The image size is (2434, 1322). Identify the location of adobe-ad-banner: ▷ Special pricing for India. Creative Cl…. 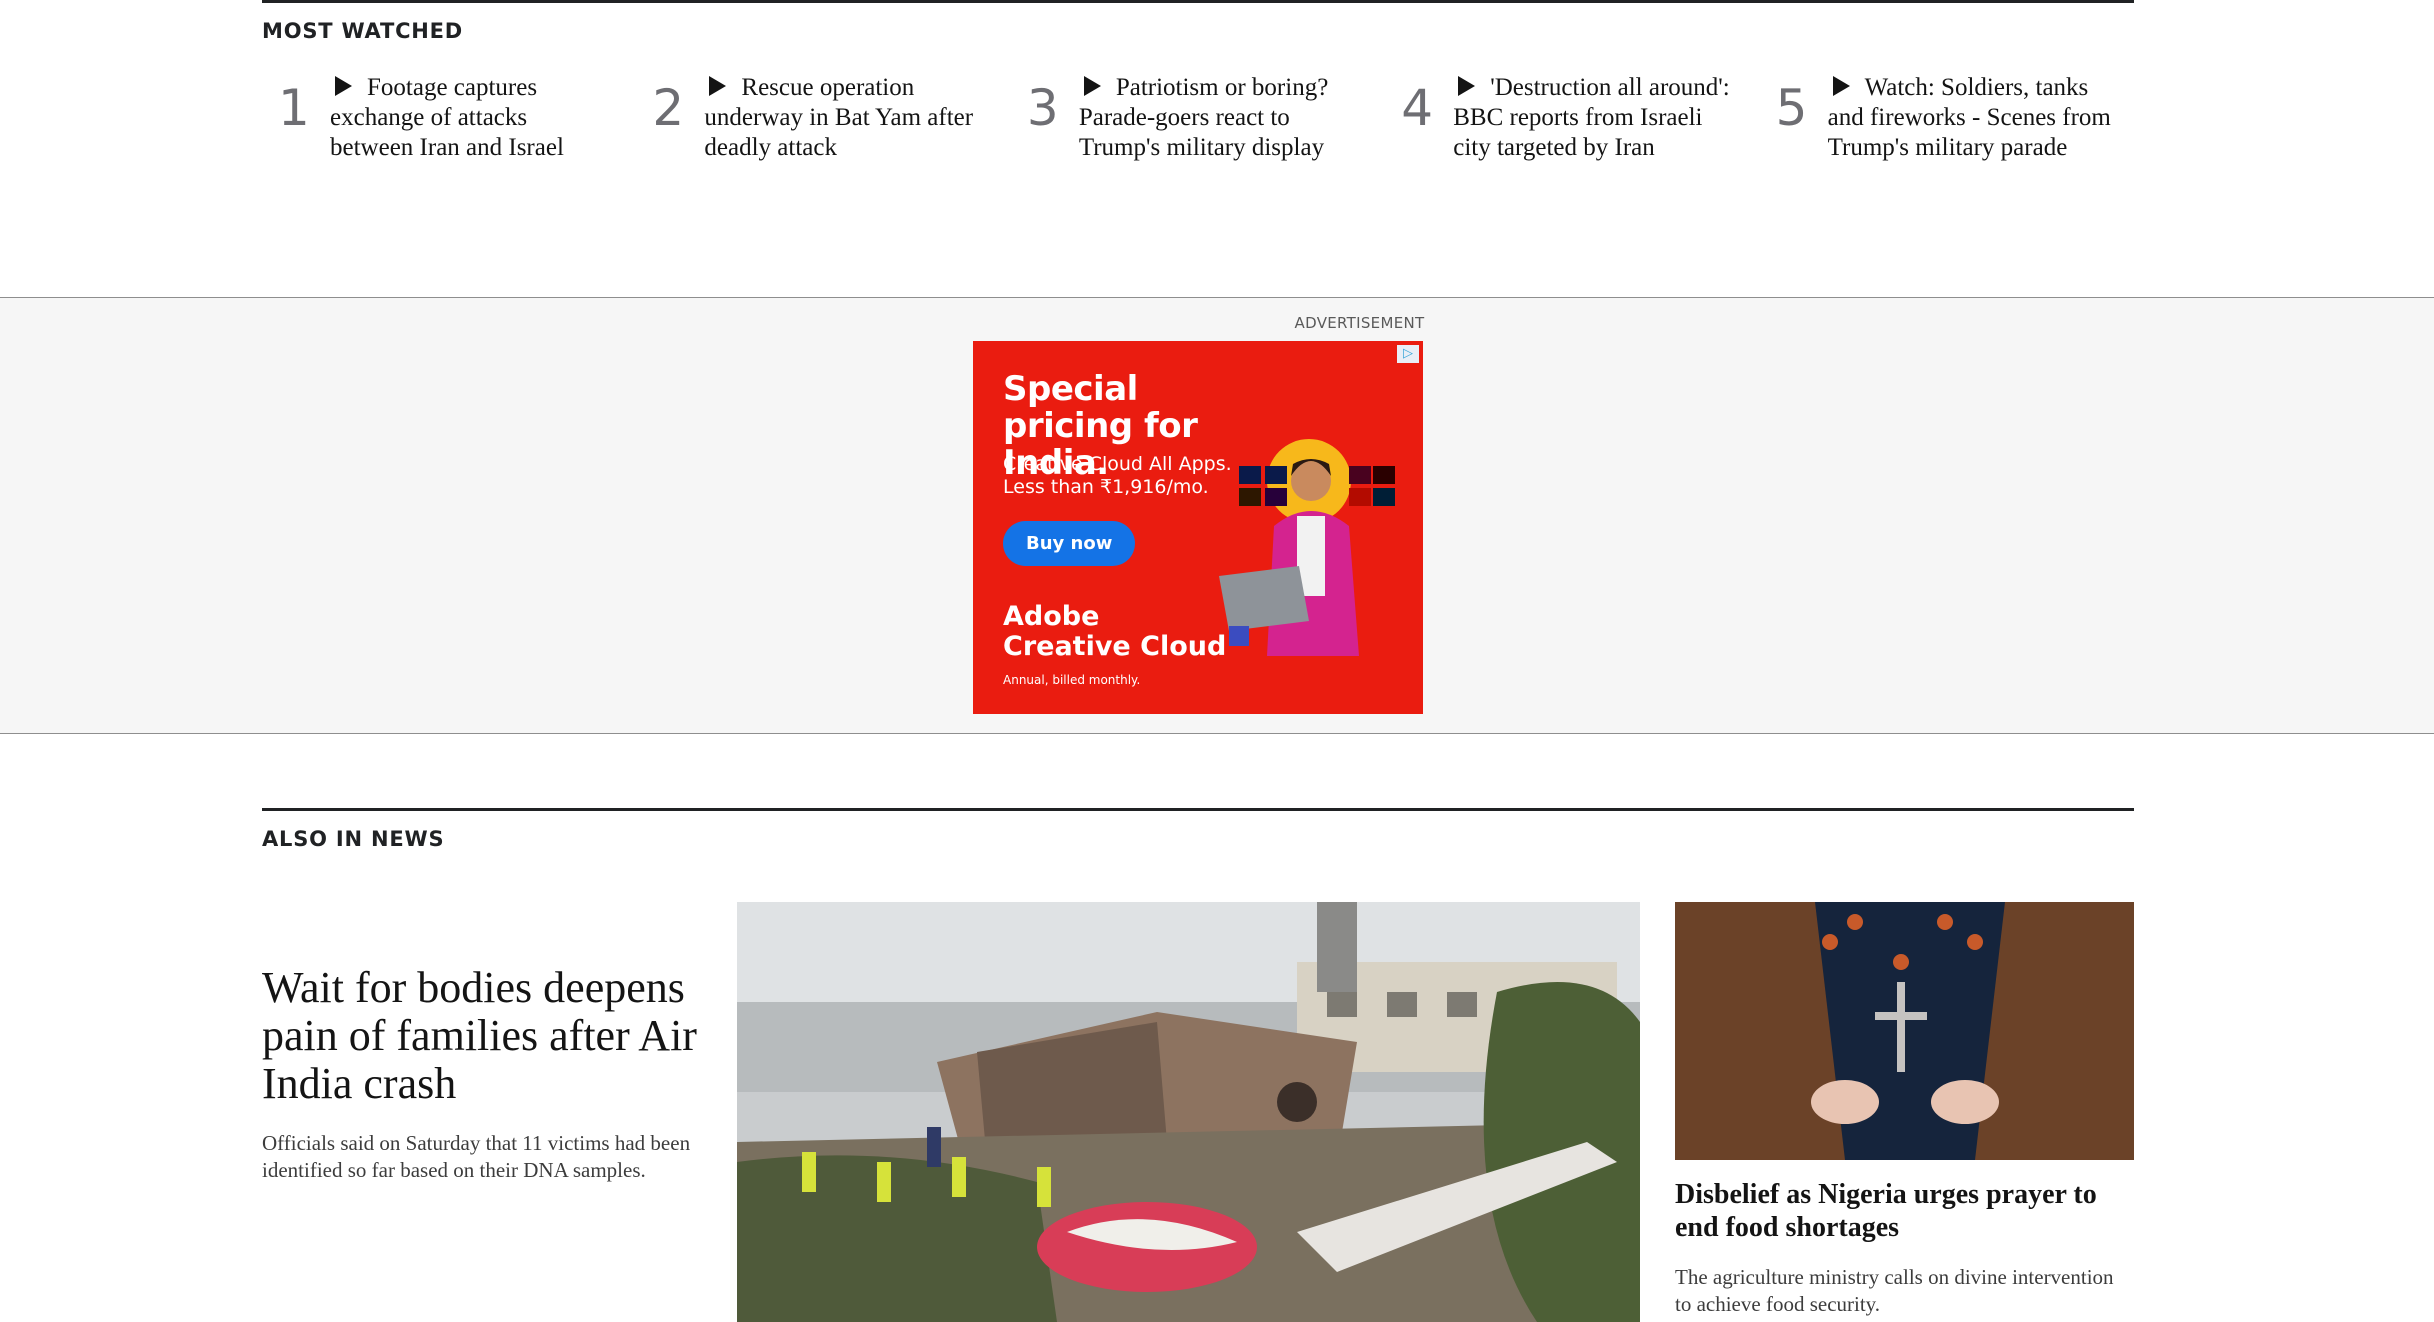
(1198, 527).